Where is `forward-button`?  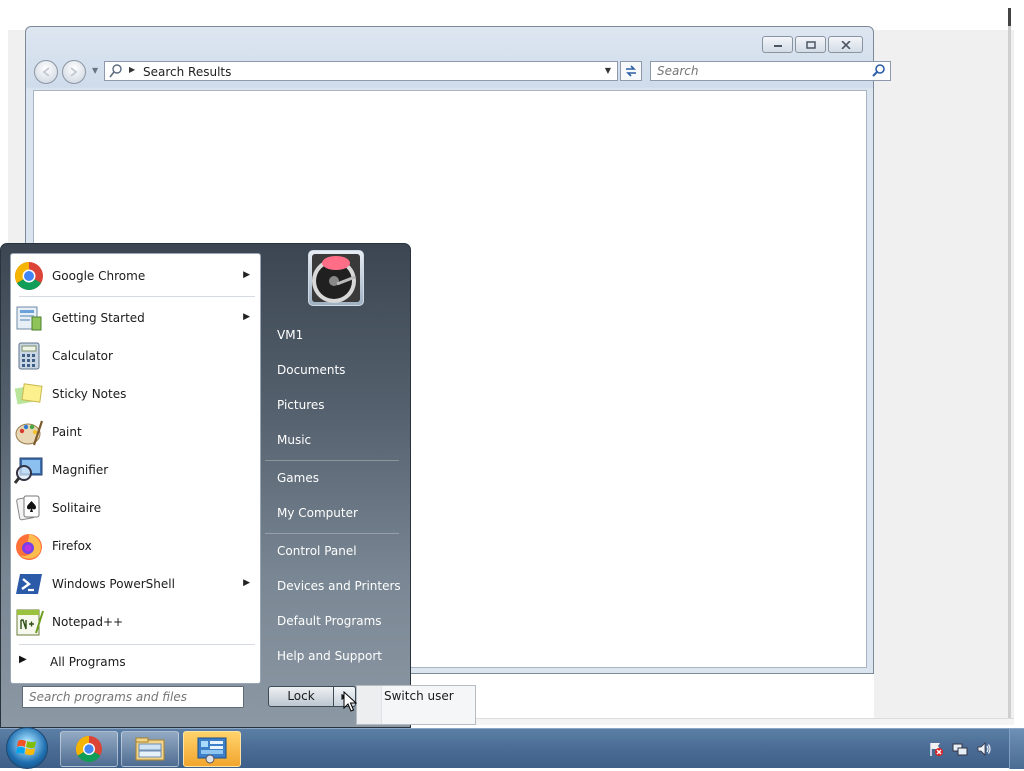
forward-button is located at coordinates (74, 72).